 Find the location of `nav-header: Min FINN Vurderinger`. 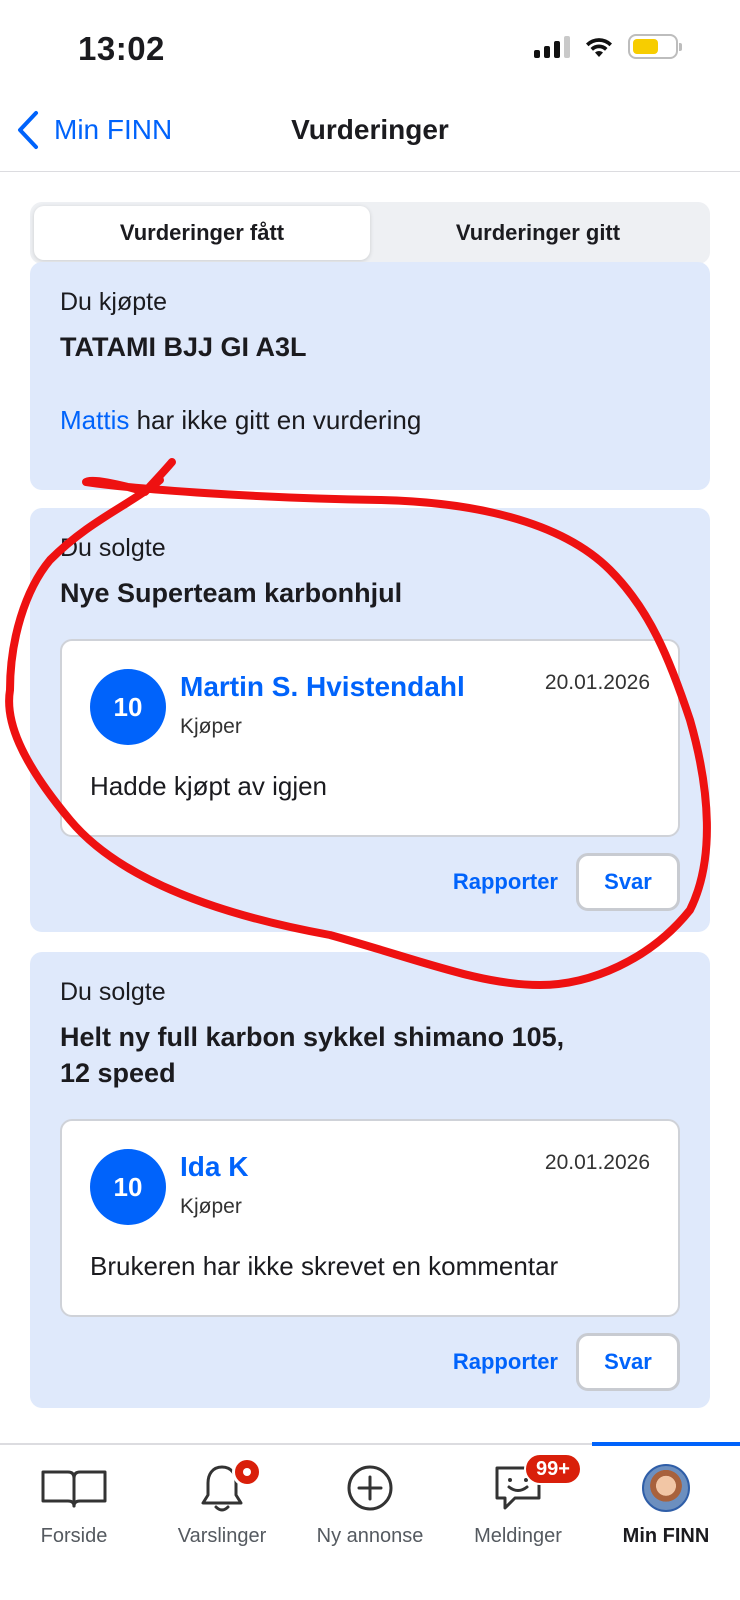

nav-header: Min FINN Vurderinger is located at coordinates (370, 136).